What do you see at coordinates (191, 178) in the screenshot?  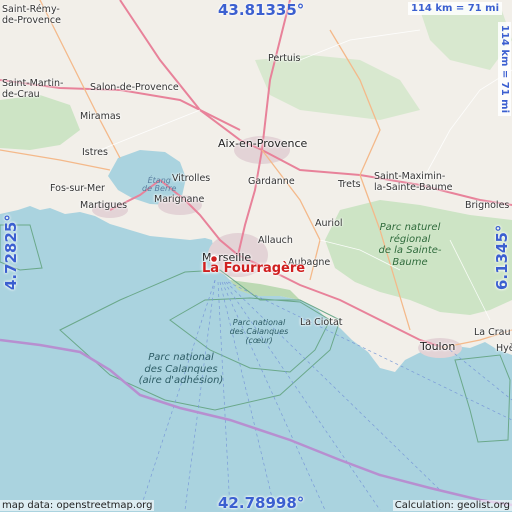 I see `city-label-vitrolles: Vitrolles` at bounding box center [191, 178].